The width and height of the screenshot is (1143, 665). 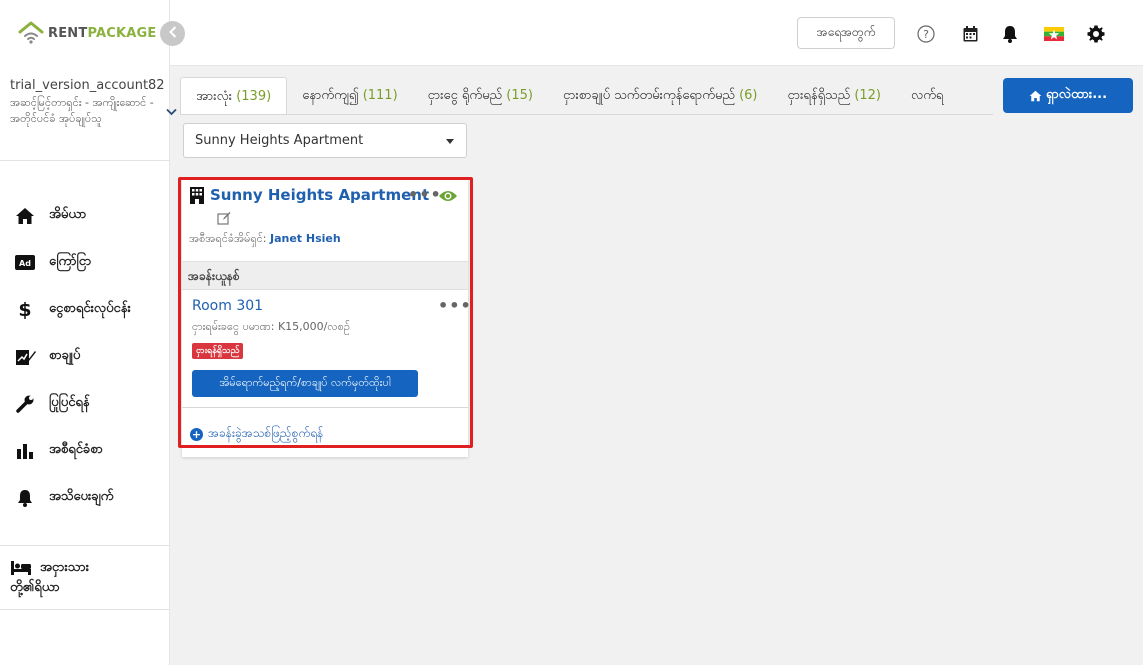 I want to click on account-name: trial_version_account82, so click(x=87, y=85).